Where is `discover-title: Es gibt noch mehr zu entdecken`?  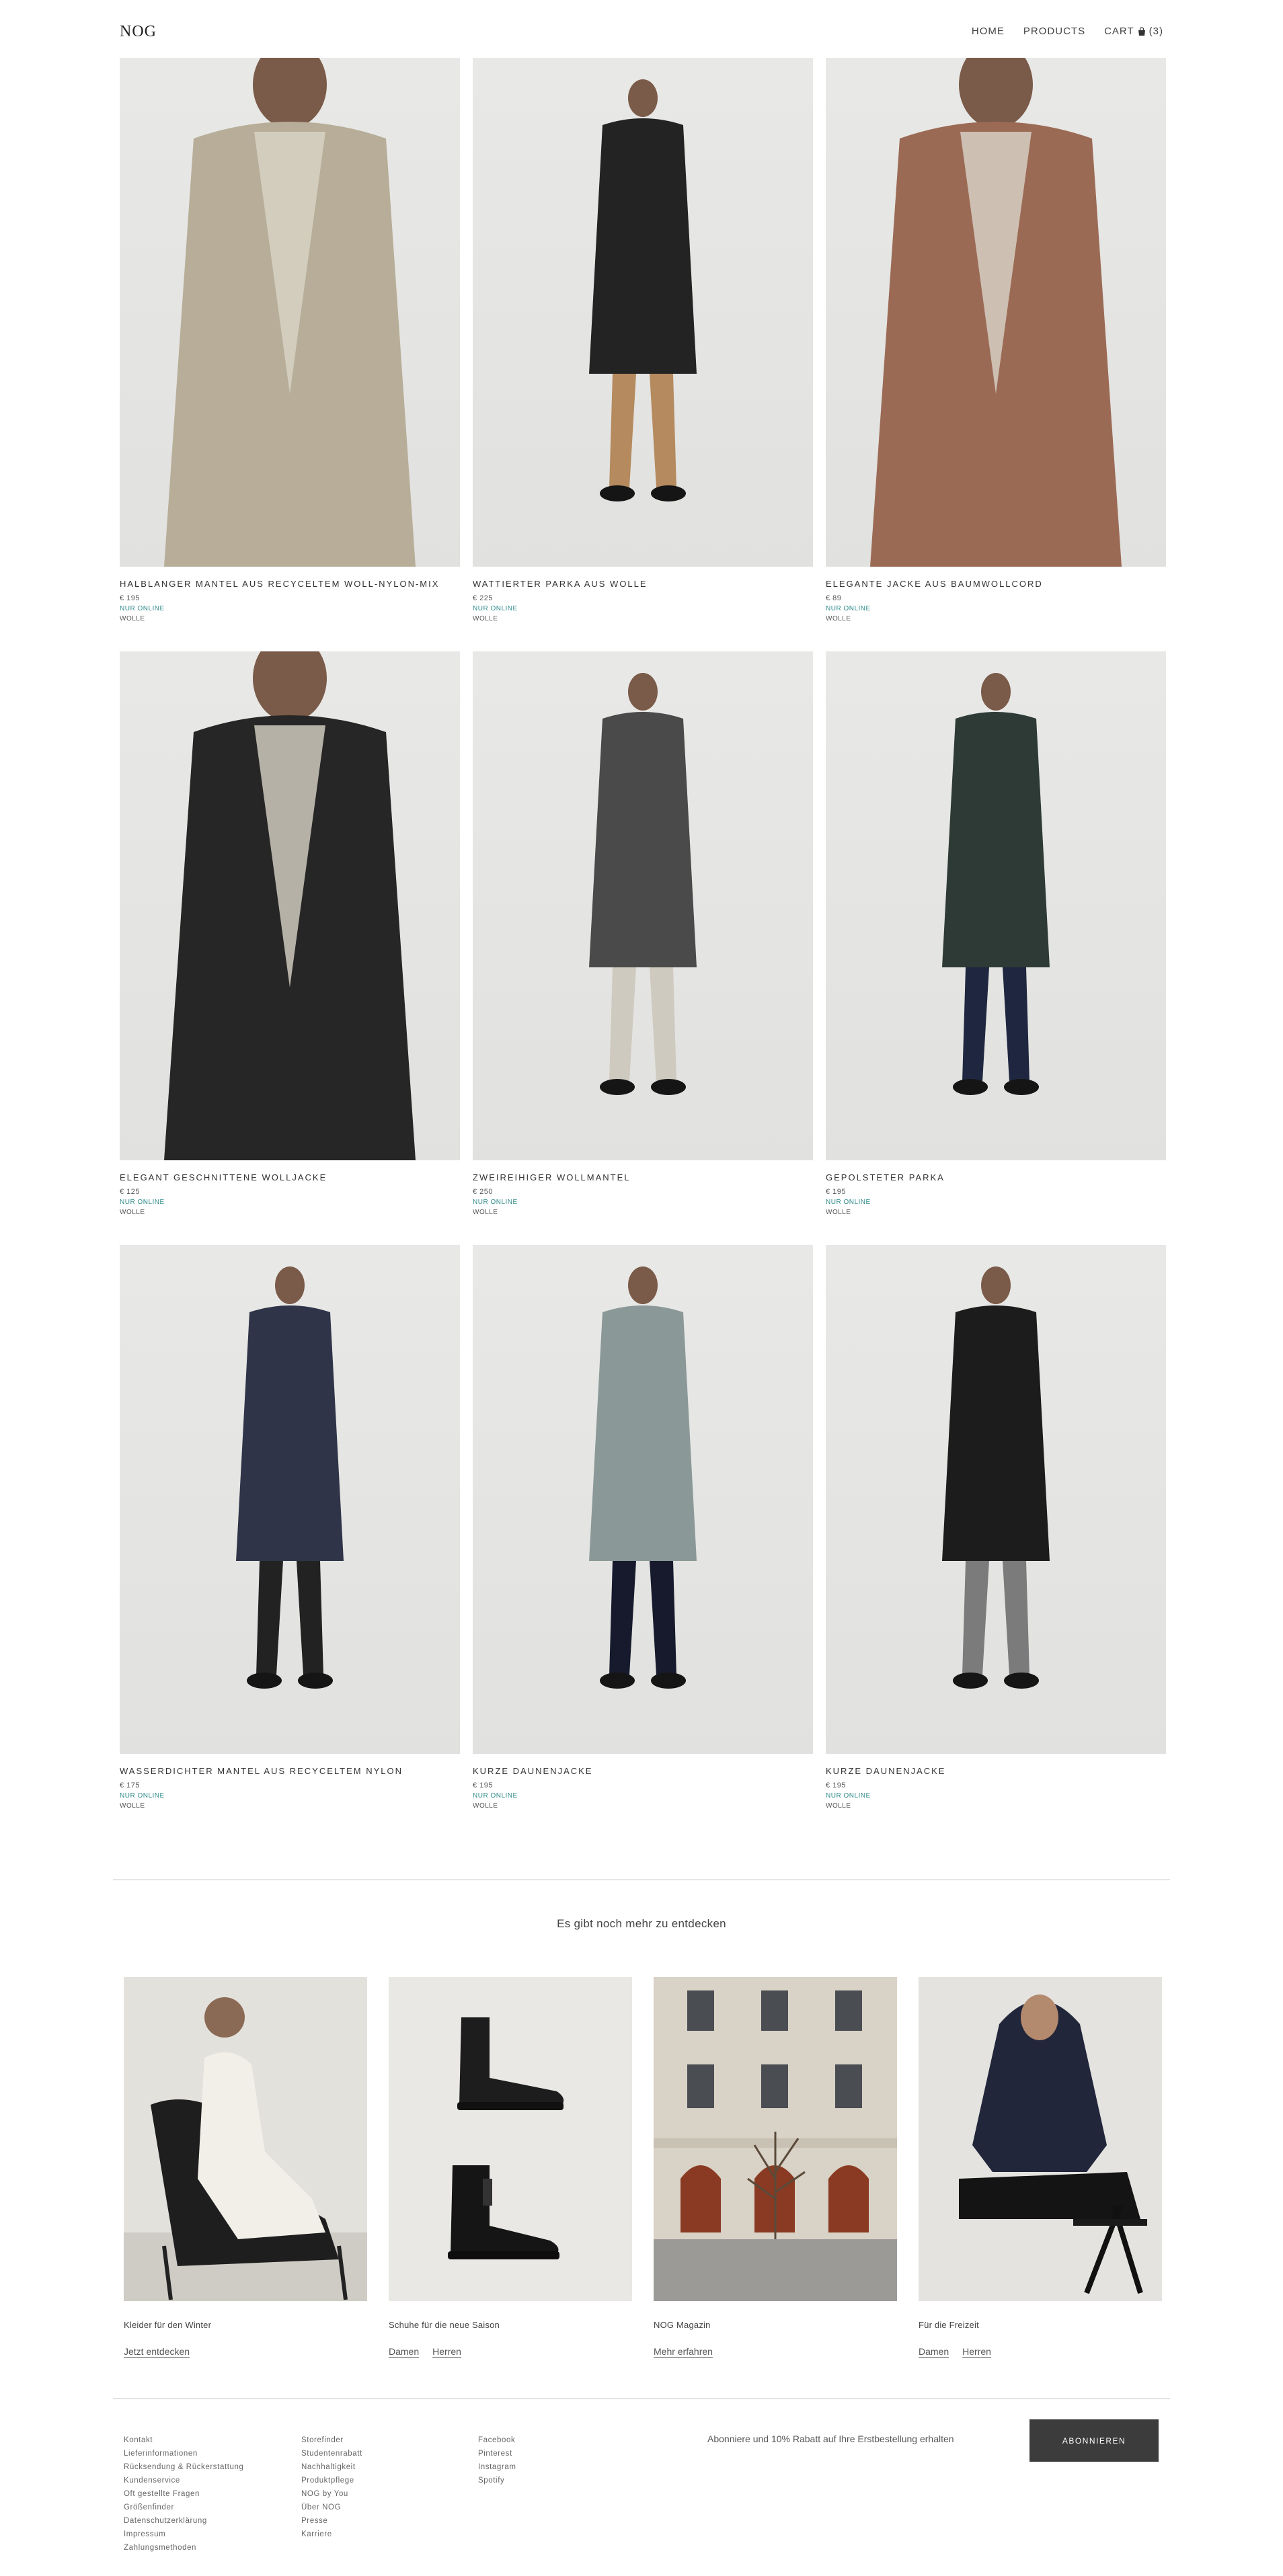 discover-title: Es gibt noch mehr zu entdecken is located at coordinates (641, 1923).